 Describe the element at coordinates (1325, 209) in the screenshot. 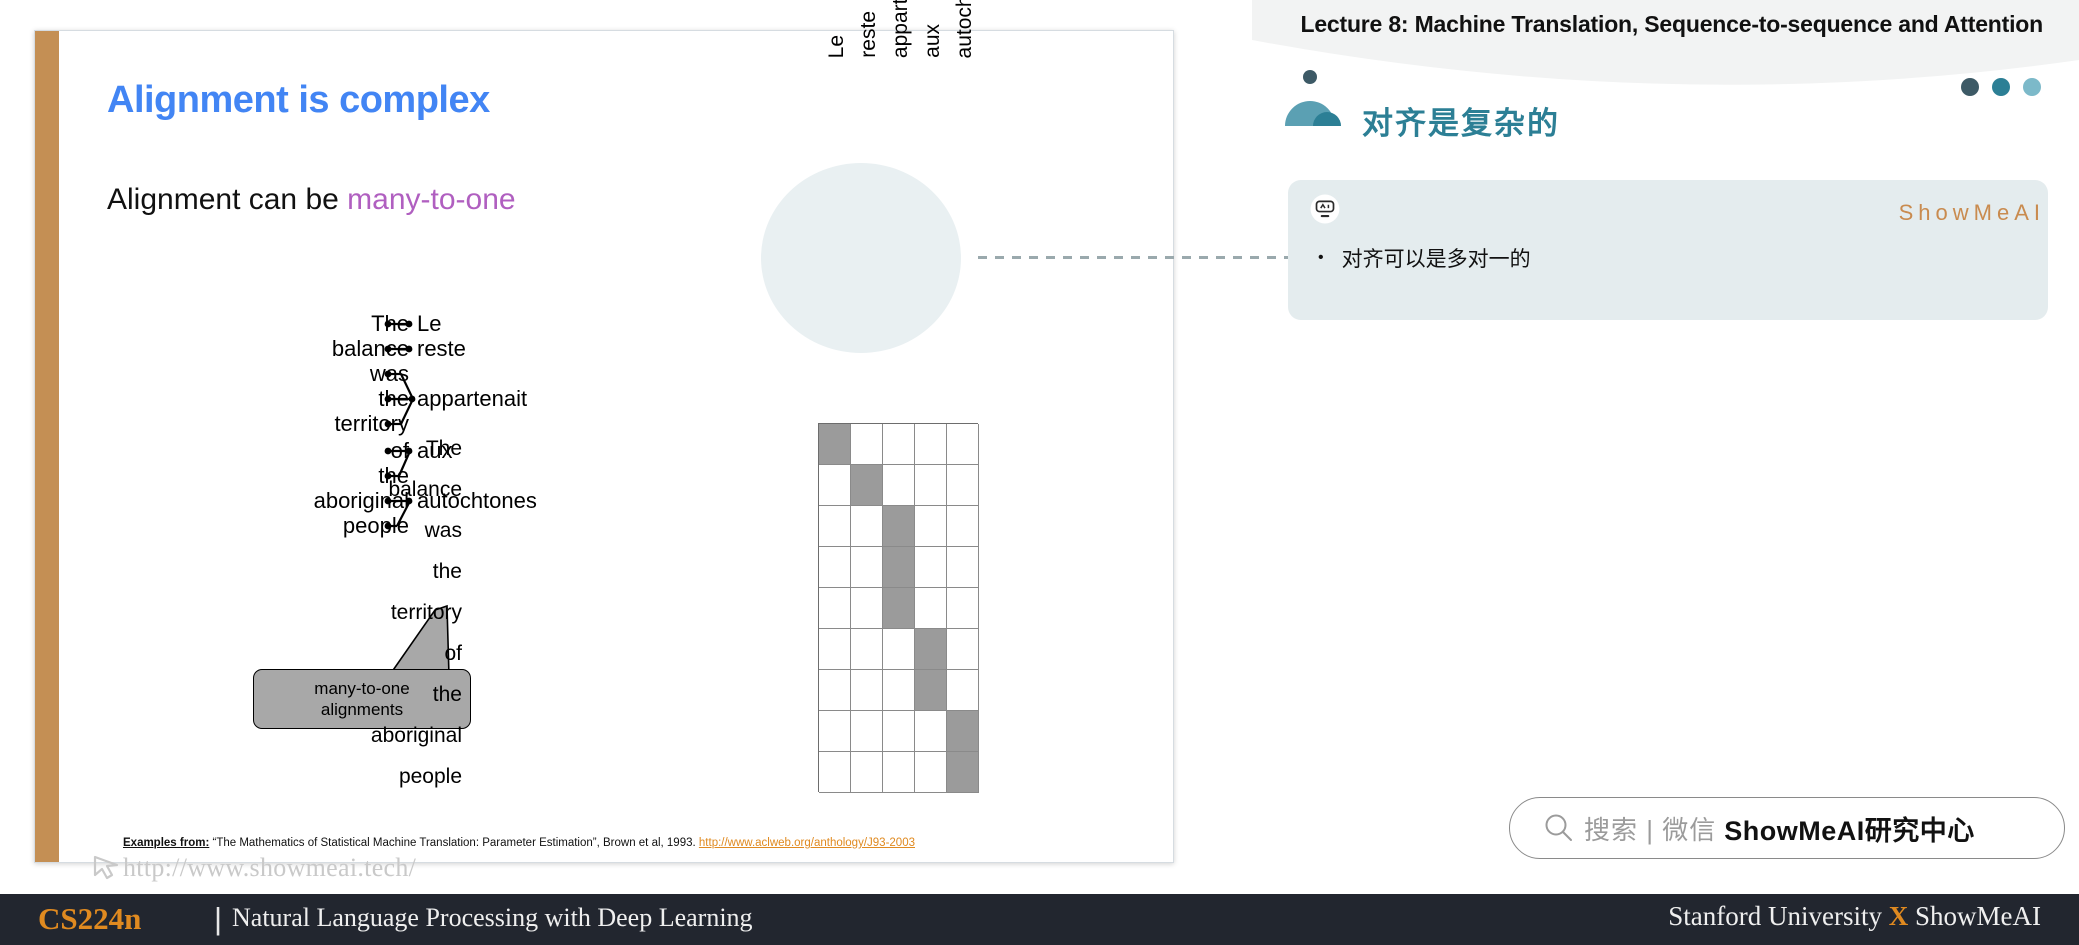

I see `ai-robot-icon` at that location.